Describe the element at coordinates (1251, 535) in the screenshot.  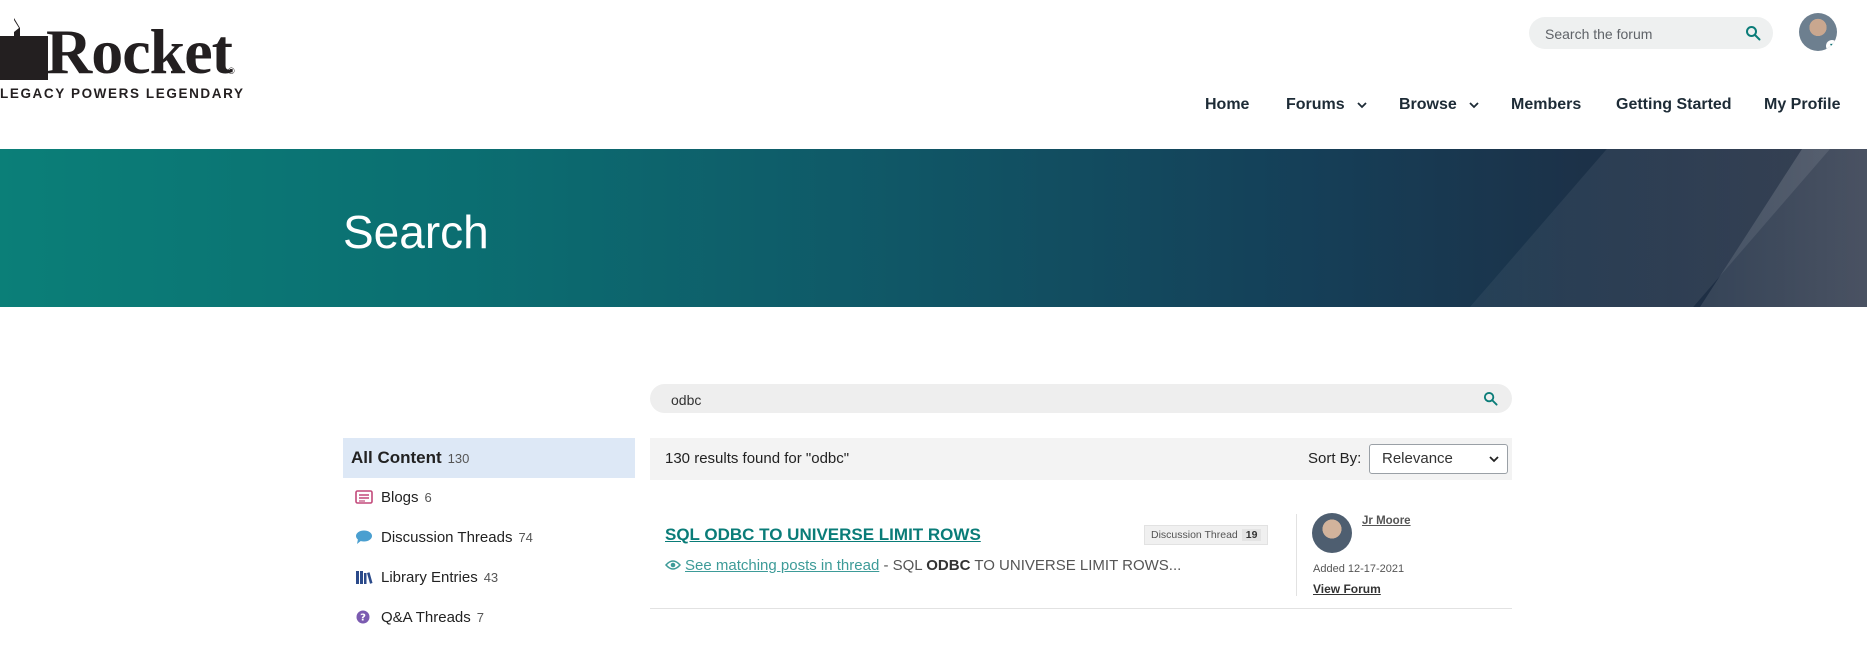
I see `result-reply-count: 19` at that location.